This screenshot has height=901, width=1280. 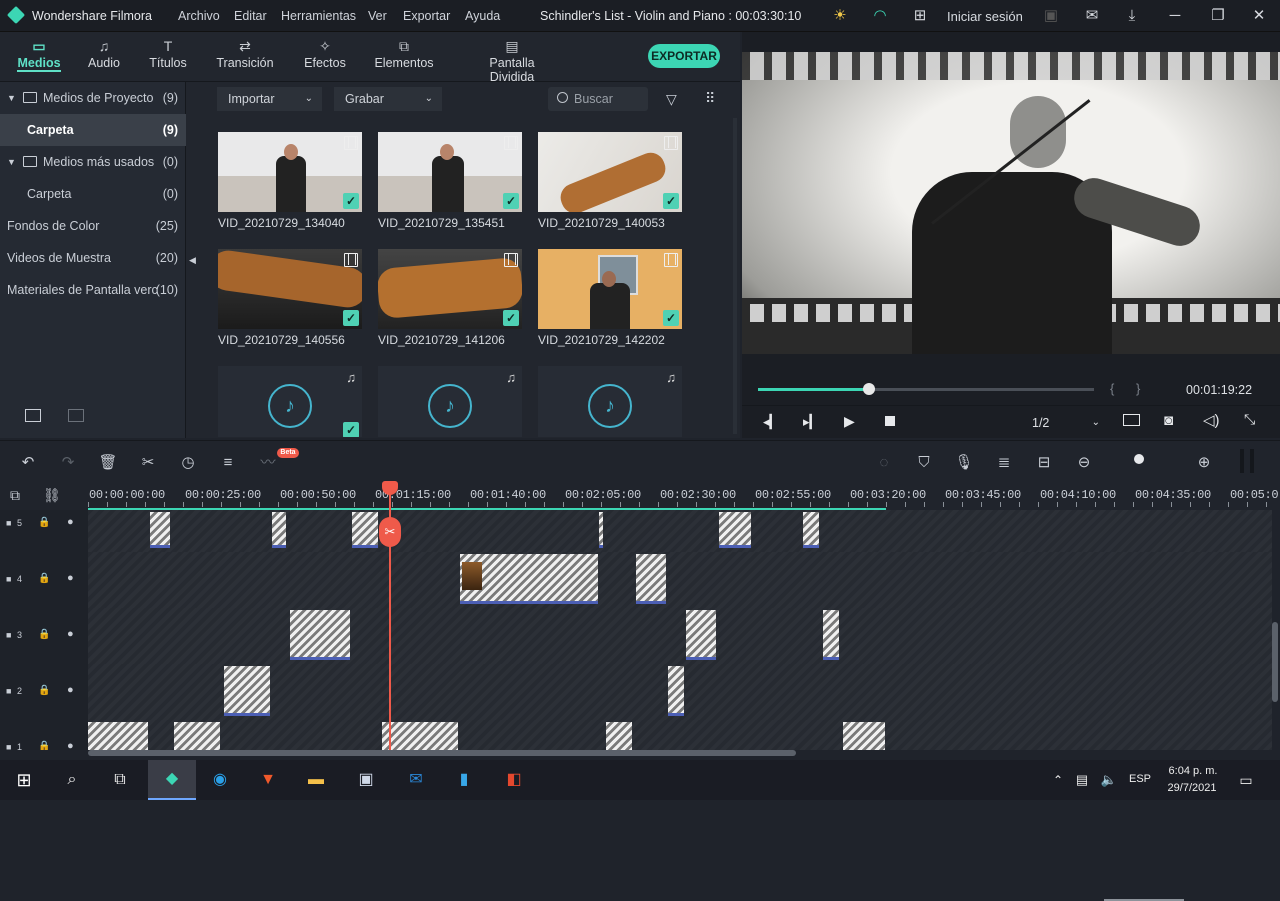 What do you see at coordinates (172, 780) in the screenshot?
I see `filmora-taskbar-icon: ◆` at bounding box center [172, 780].